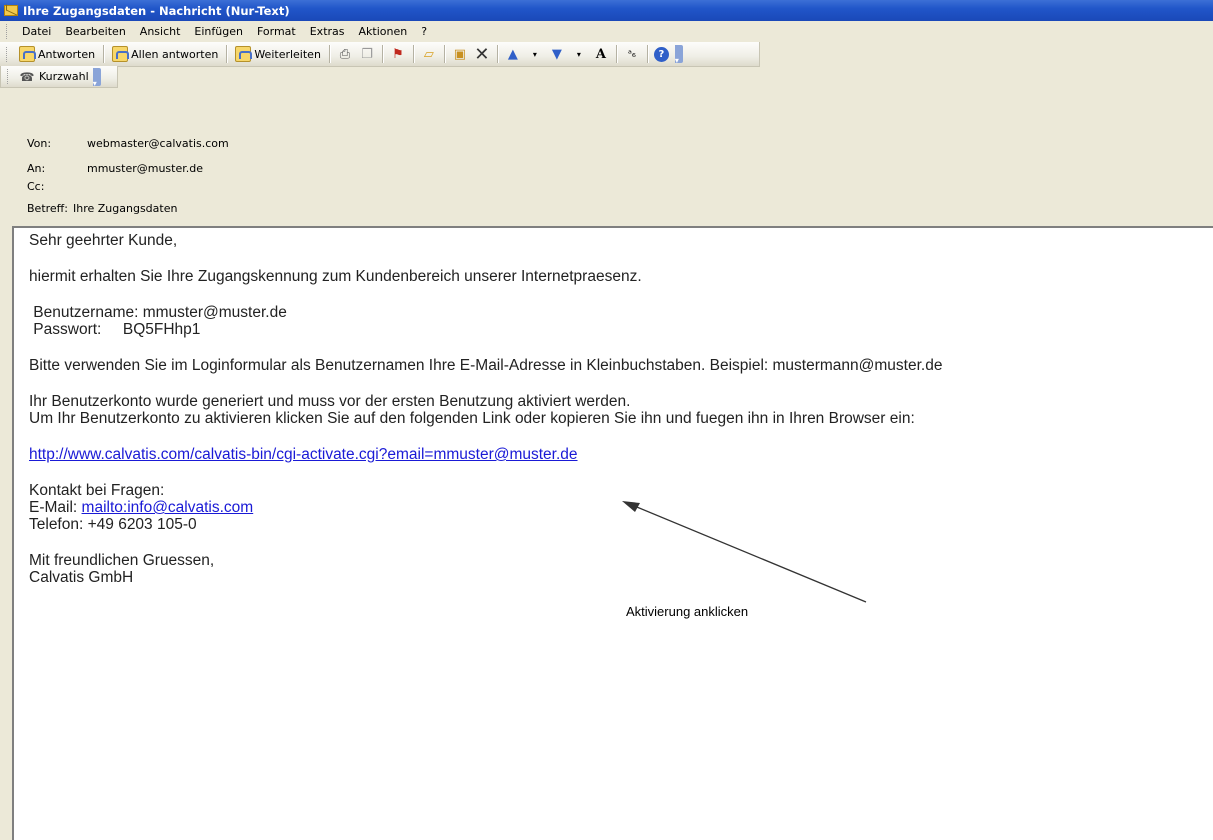 Image resolution: width=1213 pixels, height=840 pixels. What do you see at coordinates (398, 54) in the screenshot?
I see `flag-icon: ⚑` at bounding box center [398, 54].